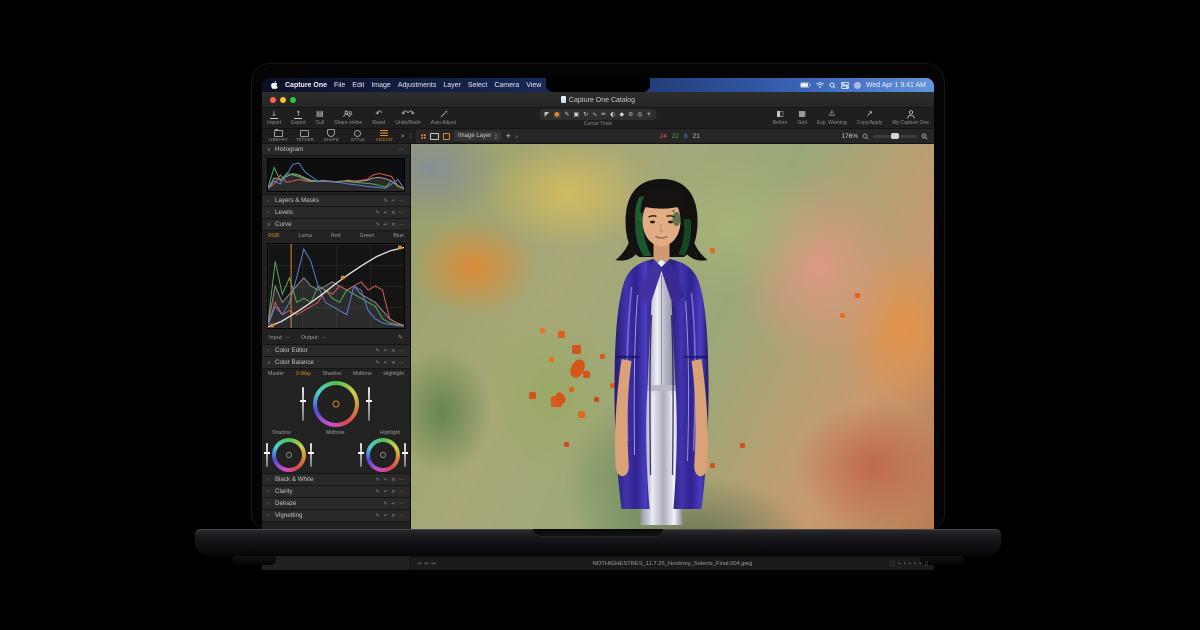  What do you see at coordinates (398, 236) in the screenshot?
I see `curve-tab-blue: Blue` at bounding box center [398, 236].